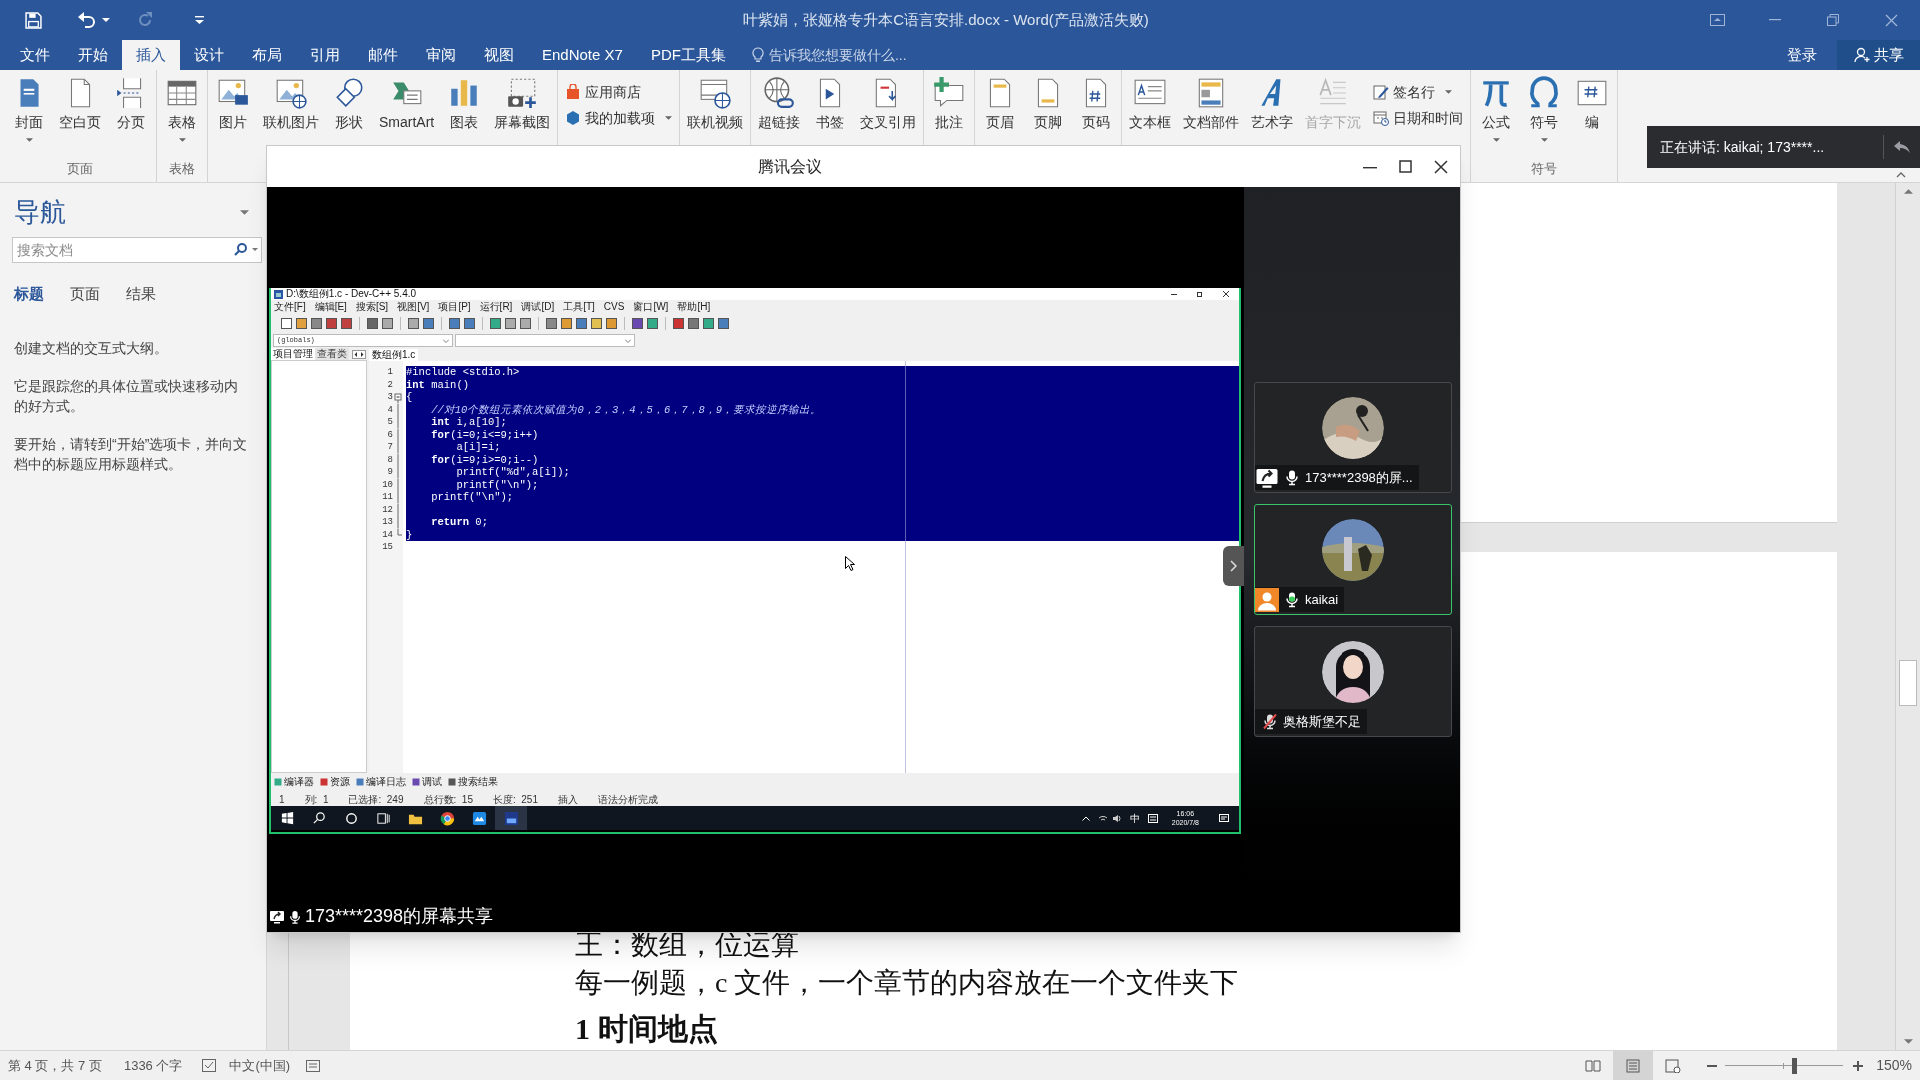 The image size is (1920, 1080). I want to click on zoom-slider, so click(1784, 1065).